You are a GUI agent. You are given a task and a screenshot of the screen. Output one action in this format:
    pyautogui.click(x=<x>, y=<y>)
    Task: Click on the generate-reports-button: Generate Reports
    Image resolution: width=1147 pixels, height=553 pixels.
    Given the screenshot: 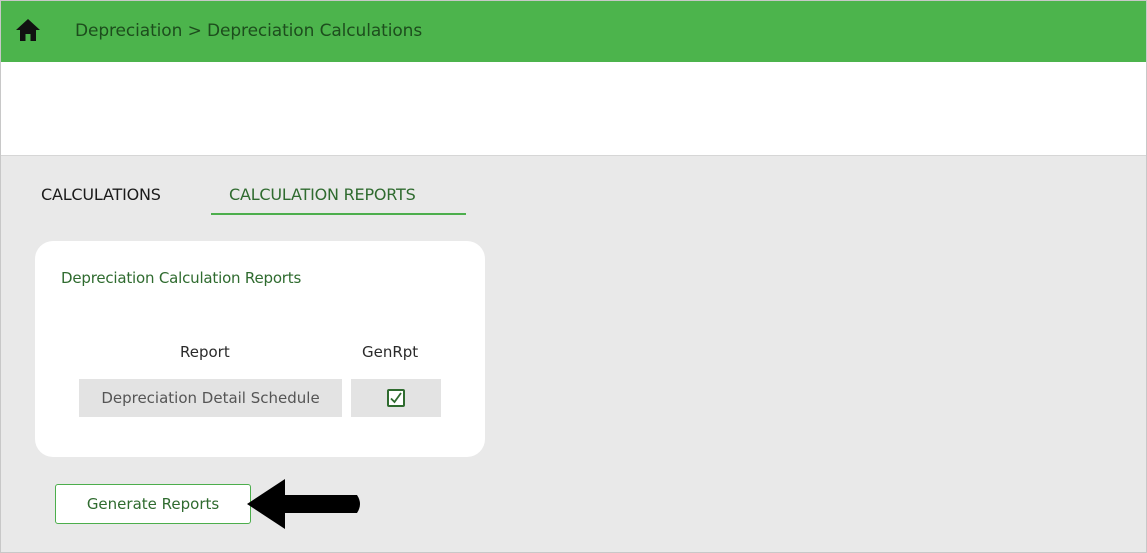 What is the action you would take?
    pyautogui.click(x=153, y=504)
    